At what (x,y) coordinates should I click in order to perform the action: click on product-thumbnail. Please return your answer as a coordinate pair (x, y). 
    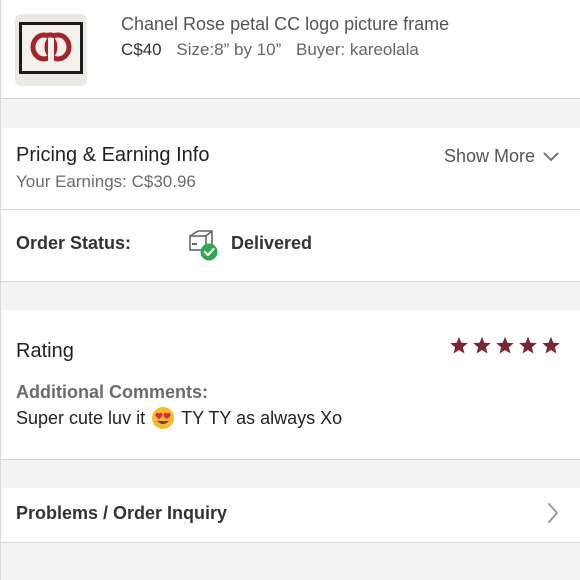
    Looking at the image, I should click on (51, 50).